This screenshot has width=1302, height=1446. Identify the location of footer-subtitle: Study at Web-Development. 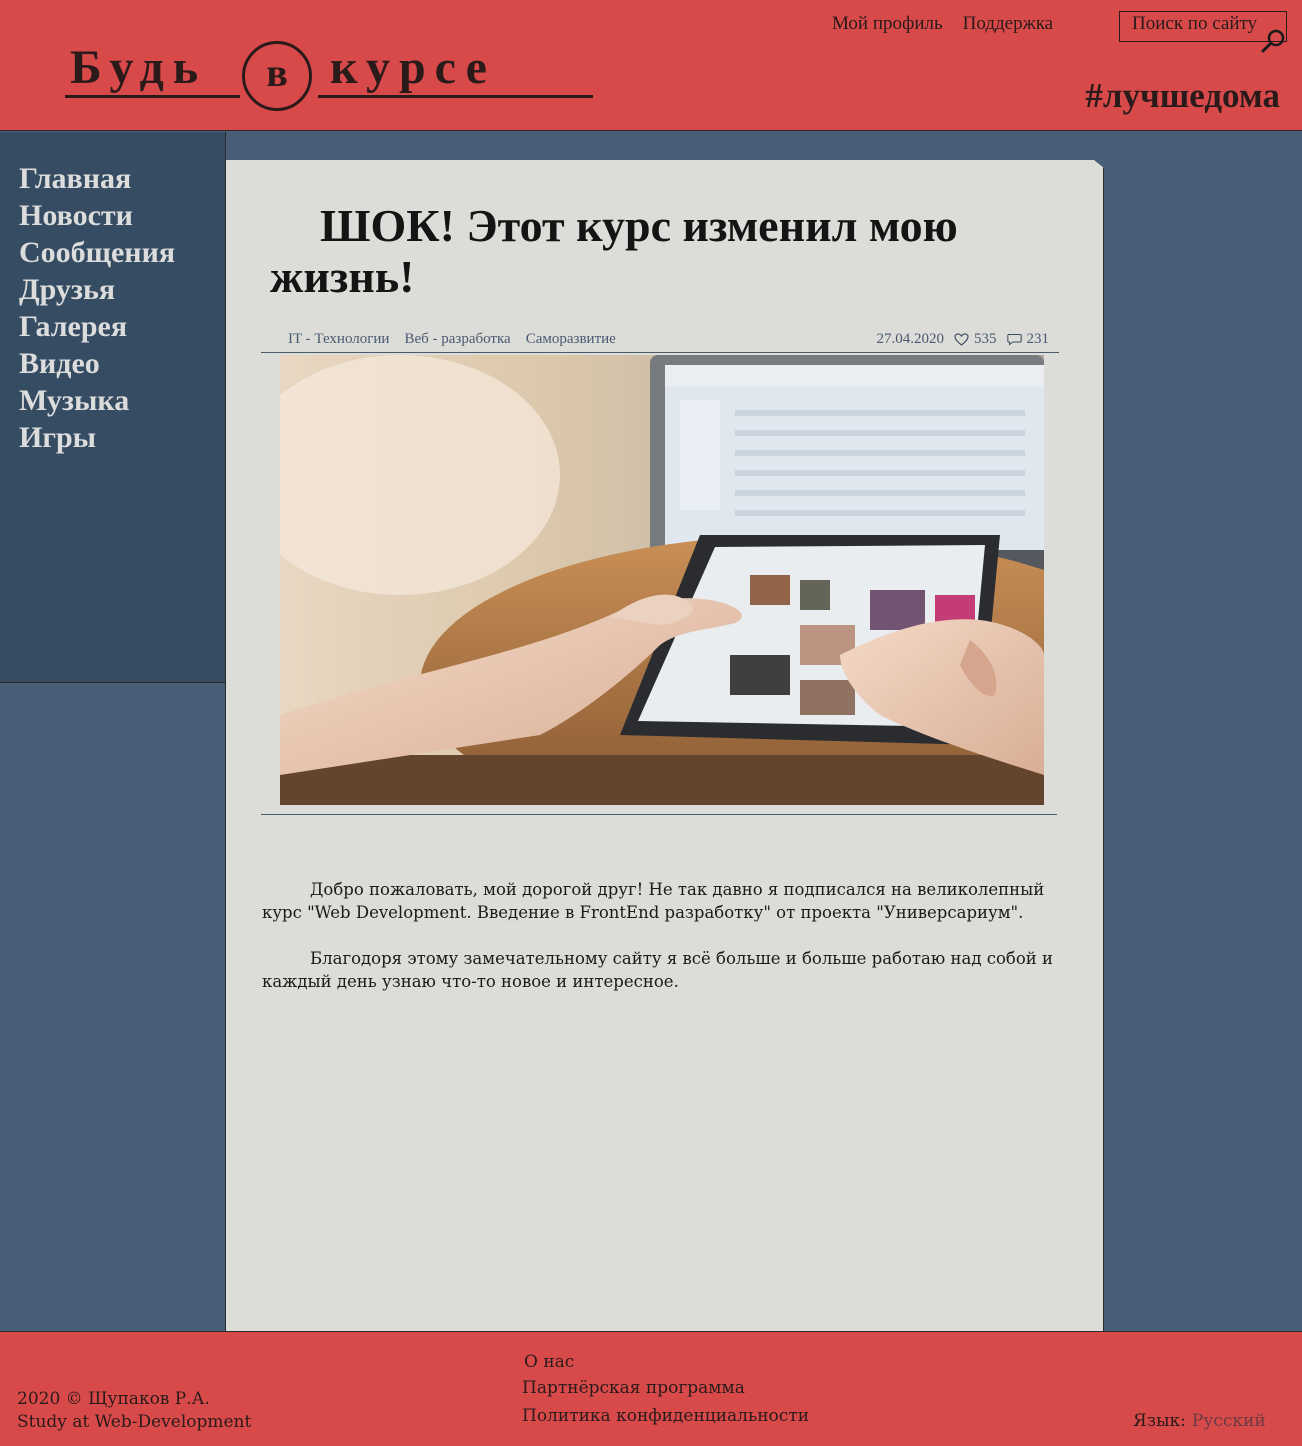
(134, 1422).